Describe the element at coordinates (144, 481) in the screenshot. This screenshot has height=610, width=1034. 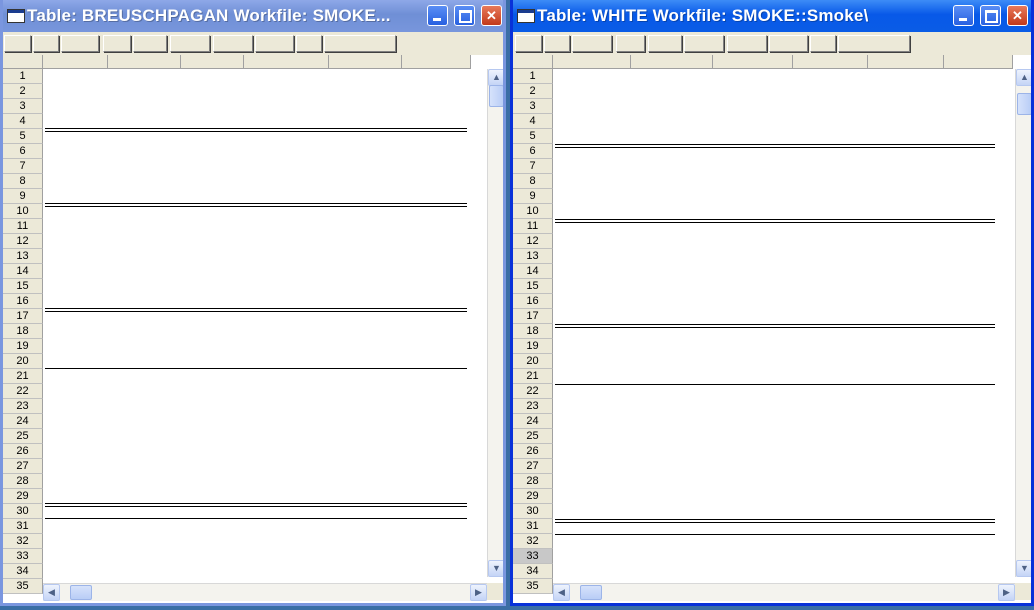
I see `cell-b28` at that location.